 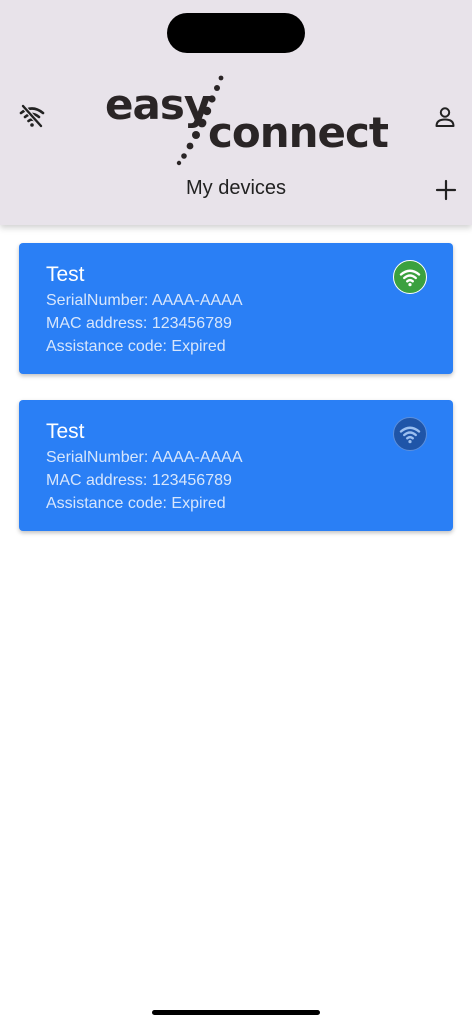 I want to click on logo-dots-icon, so click(x=200, y=120).